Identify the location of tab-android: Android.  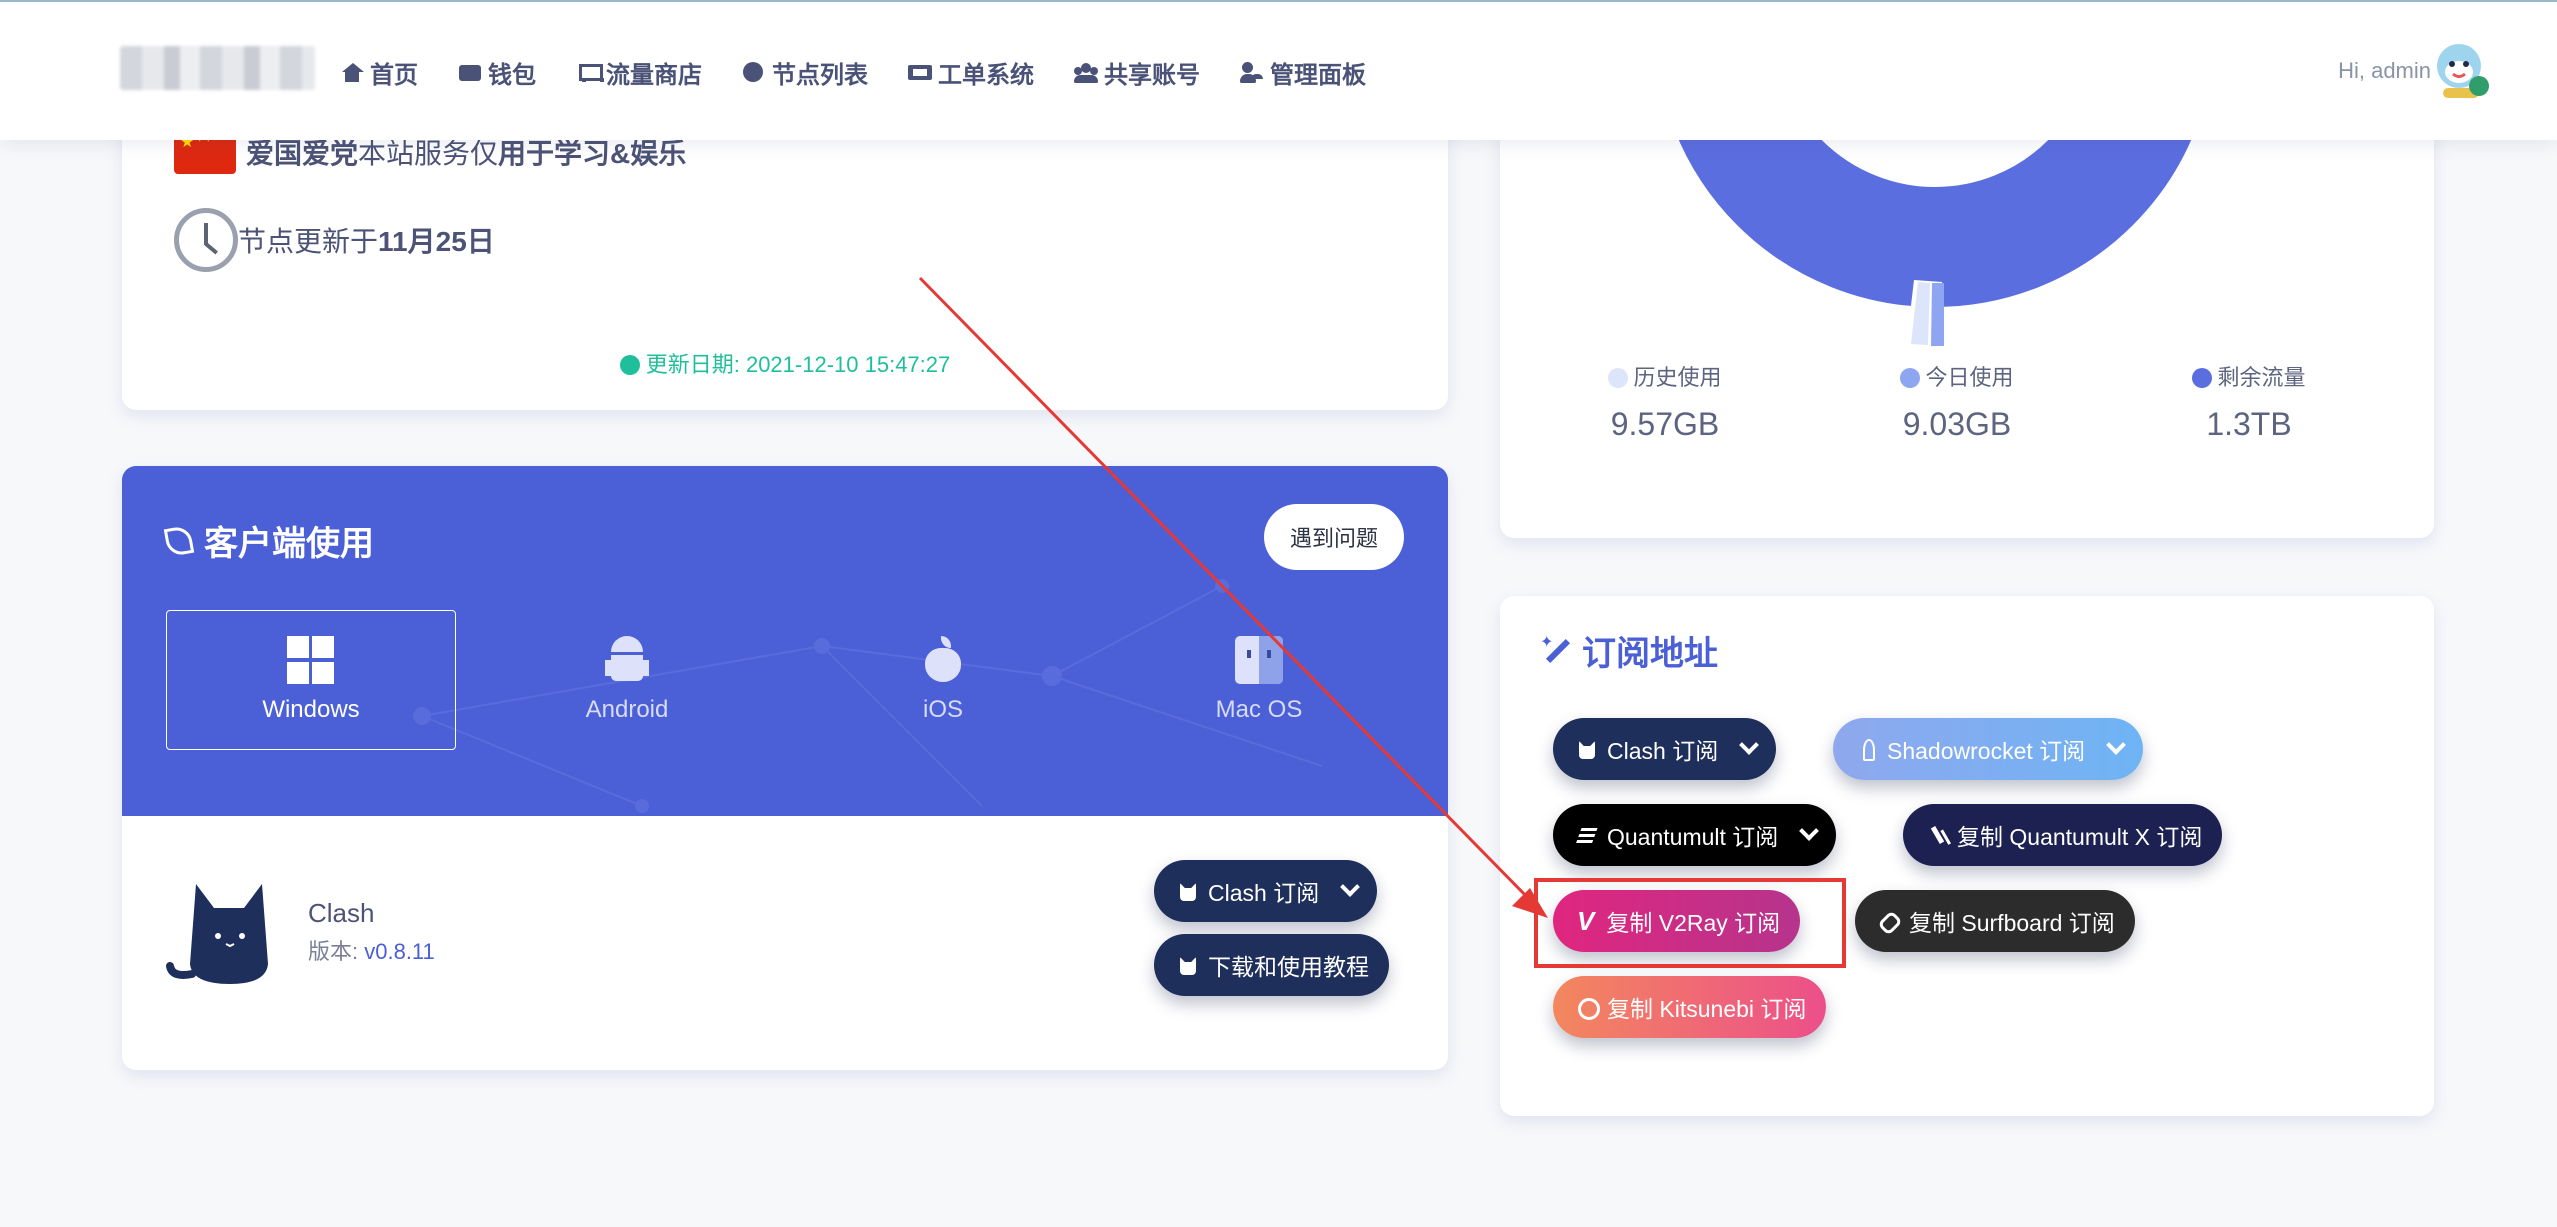
(627, 680).